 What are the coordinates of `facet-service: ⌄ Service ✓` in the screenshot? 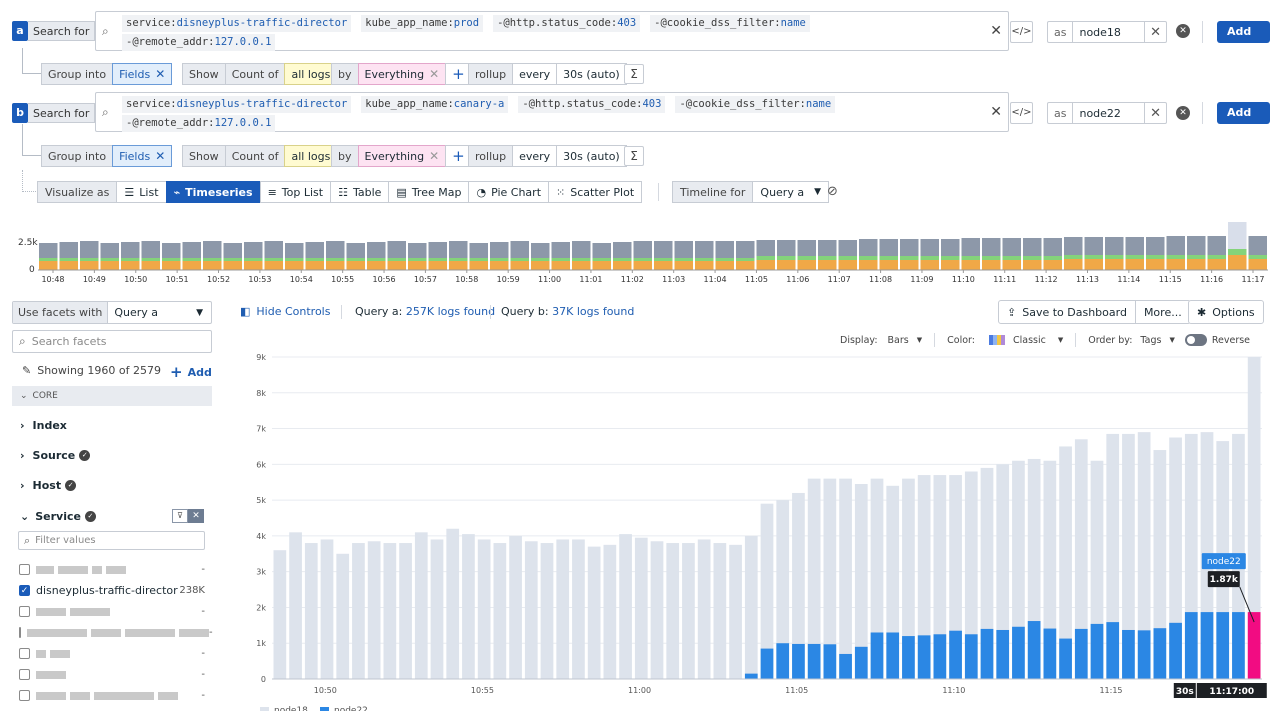 It's located at (58, 516).